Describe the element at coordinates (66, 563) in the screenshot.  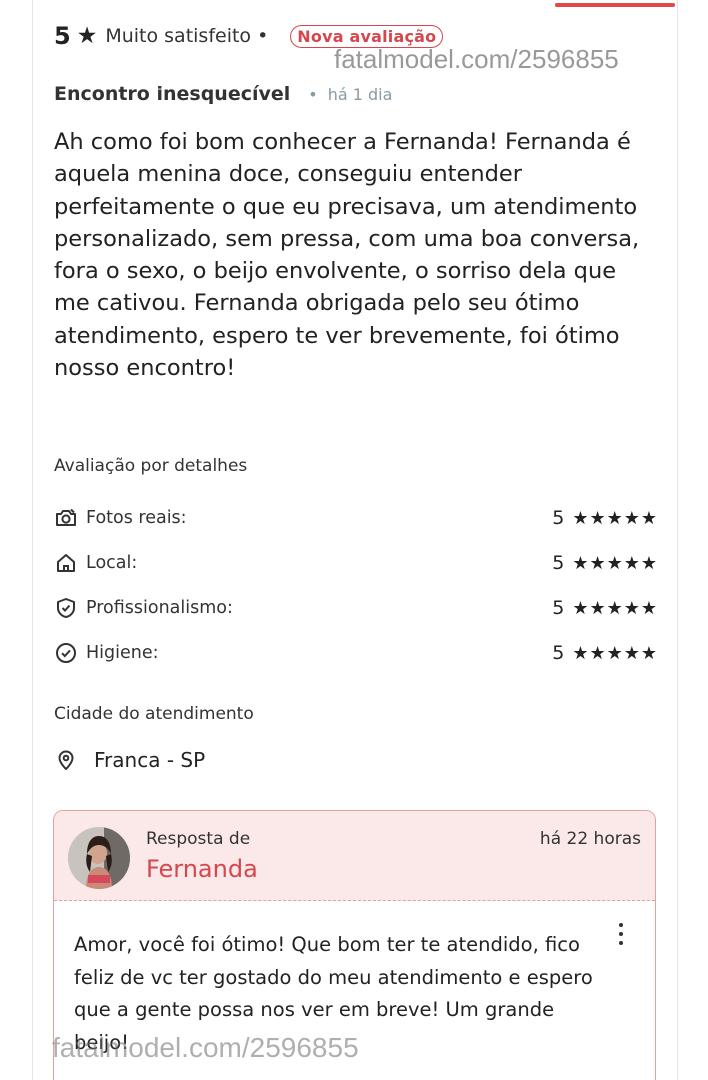
I see `home-icon` at that location.